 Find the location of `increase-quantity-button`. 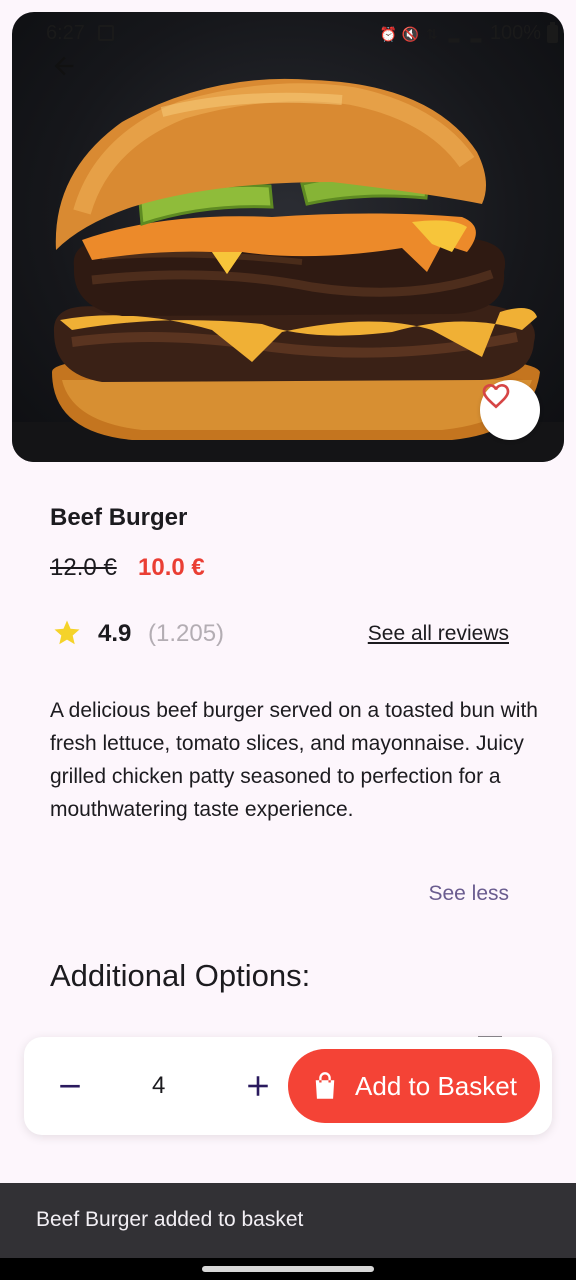

increase-quantity-button is located at coordinates (258, 1086).